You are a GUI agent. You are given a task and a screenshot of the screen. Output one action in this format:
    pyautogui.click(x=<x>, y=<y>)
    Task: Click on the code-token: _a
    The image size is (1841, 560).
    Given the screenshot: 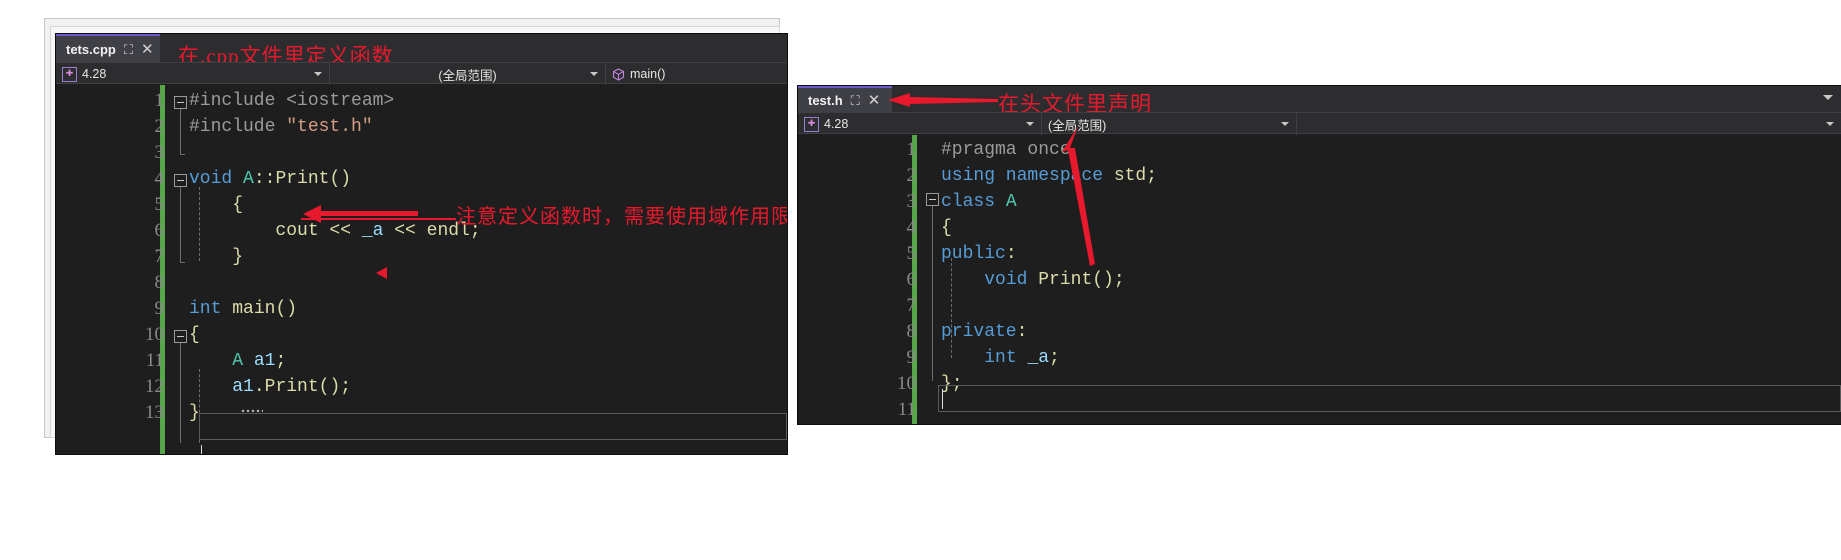 What is the action you would take?
    pyautogui.click(x=1038, y=358)
    